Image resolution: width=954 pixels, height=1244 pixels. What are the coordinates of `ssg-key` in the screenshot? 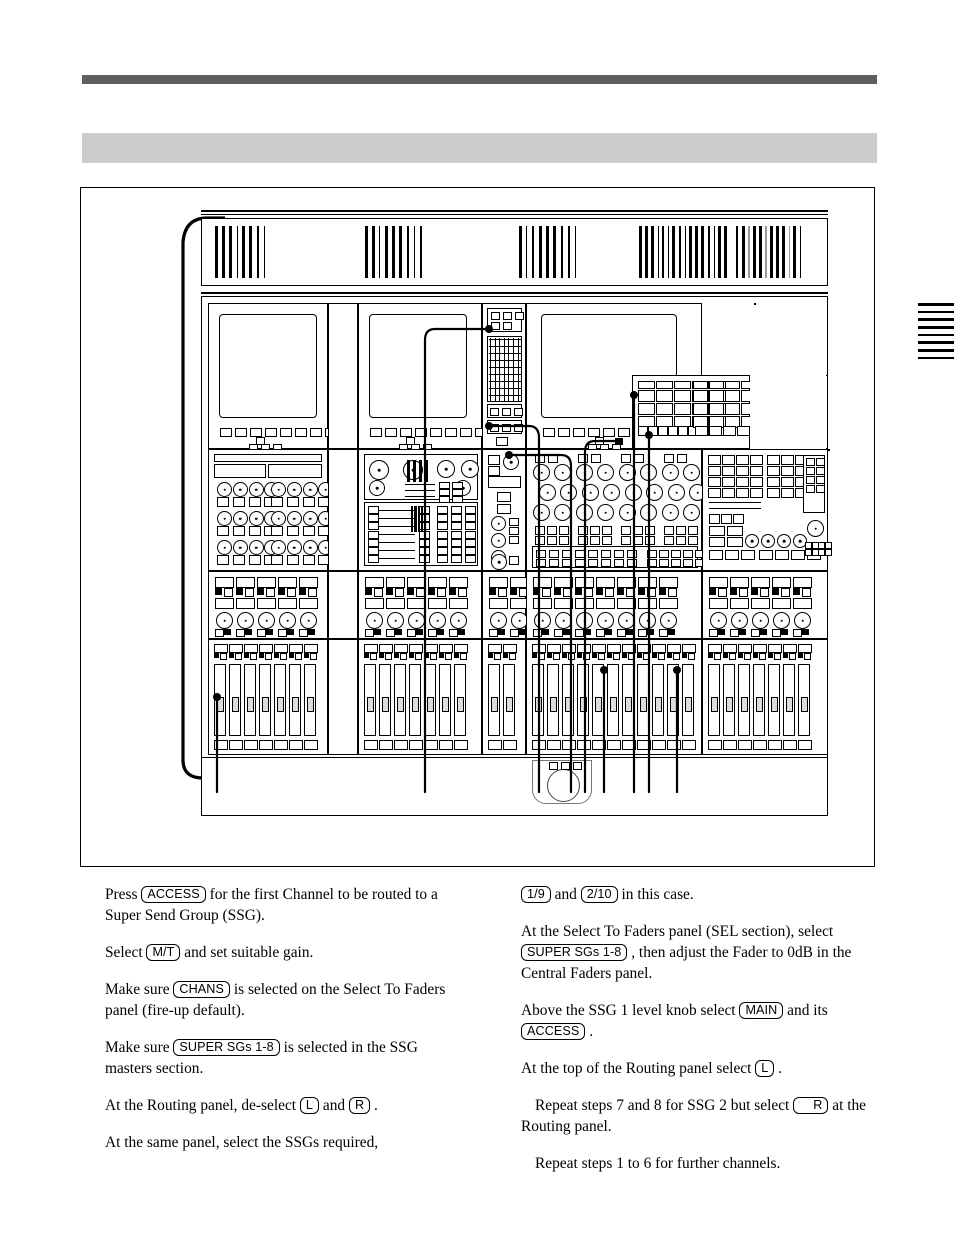 It's located at (682, 409).